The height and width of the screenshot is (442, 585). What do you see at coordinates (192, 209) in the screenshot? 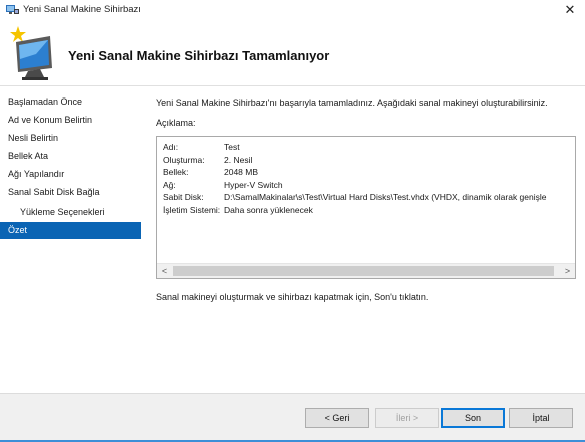
I see `detail-key: İşletim Sistemi:` at bounding box center [192, 209].